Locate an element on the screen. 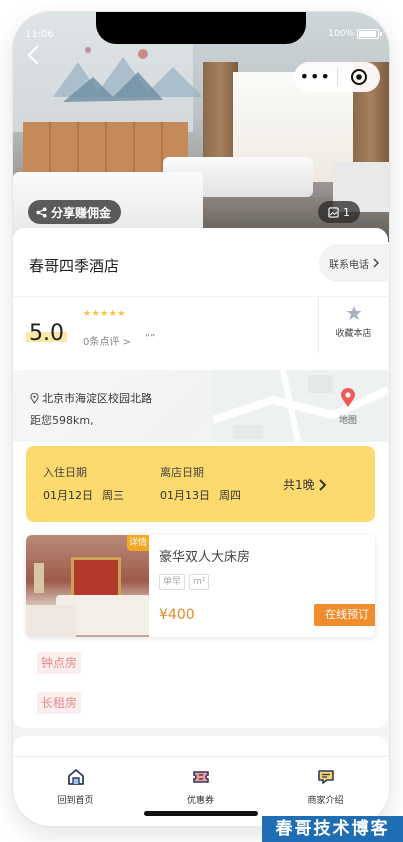 The height and width of the screenshot is (842, 403). room-detail-tag: 详情 is located at coordinates (138, 543).